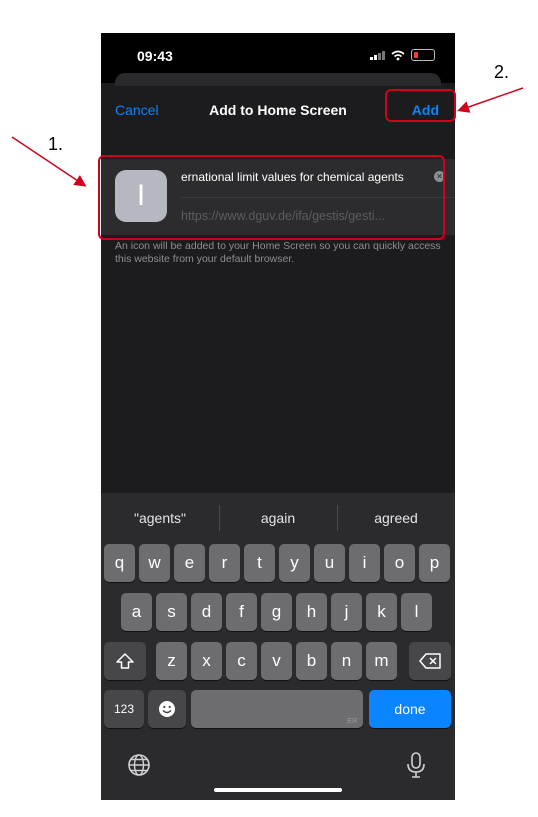 This screenshot has width=538, height=817. Describe the element at coordinates (490, 100) in the screenshot. I see `arrow-to-add-button` at that location.